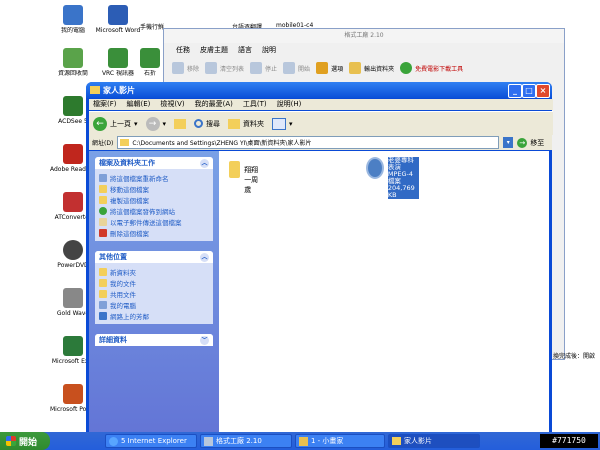 The width and height of the screenshot is (600, 450). I want to click on details-panel: 詳細資料 ﹀, so click(154, 340).